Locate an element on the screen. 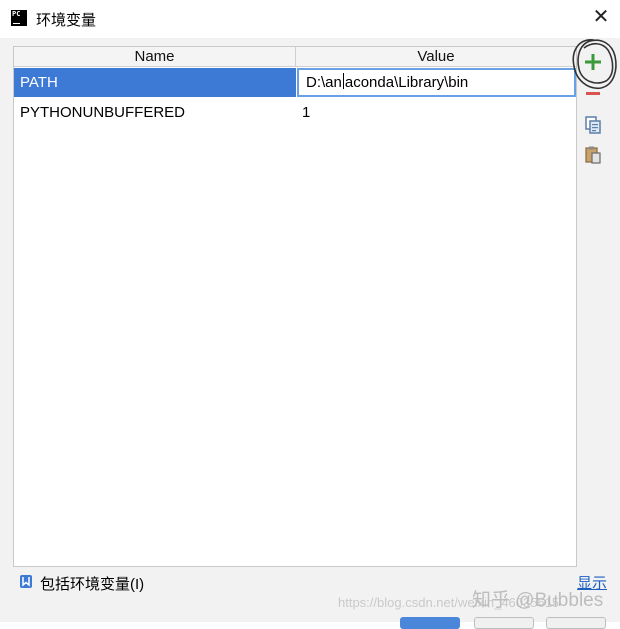 The image size is (620, 629). pycharm-app-icon: PC is located at coordinates (19, 18).